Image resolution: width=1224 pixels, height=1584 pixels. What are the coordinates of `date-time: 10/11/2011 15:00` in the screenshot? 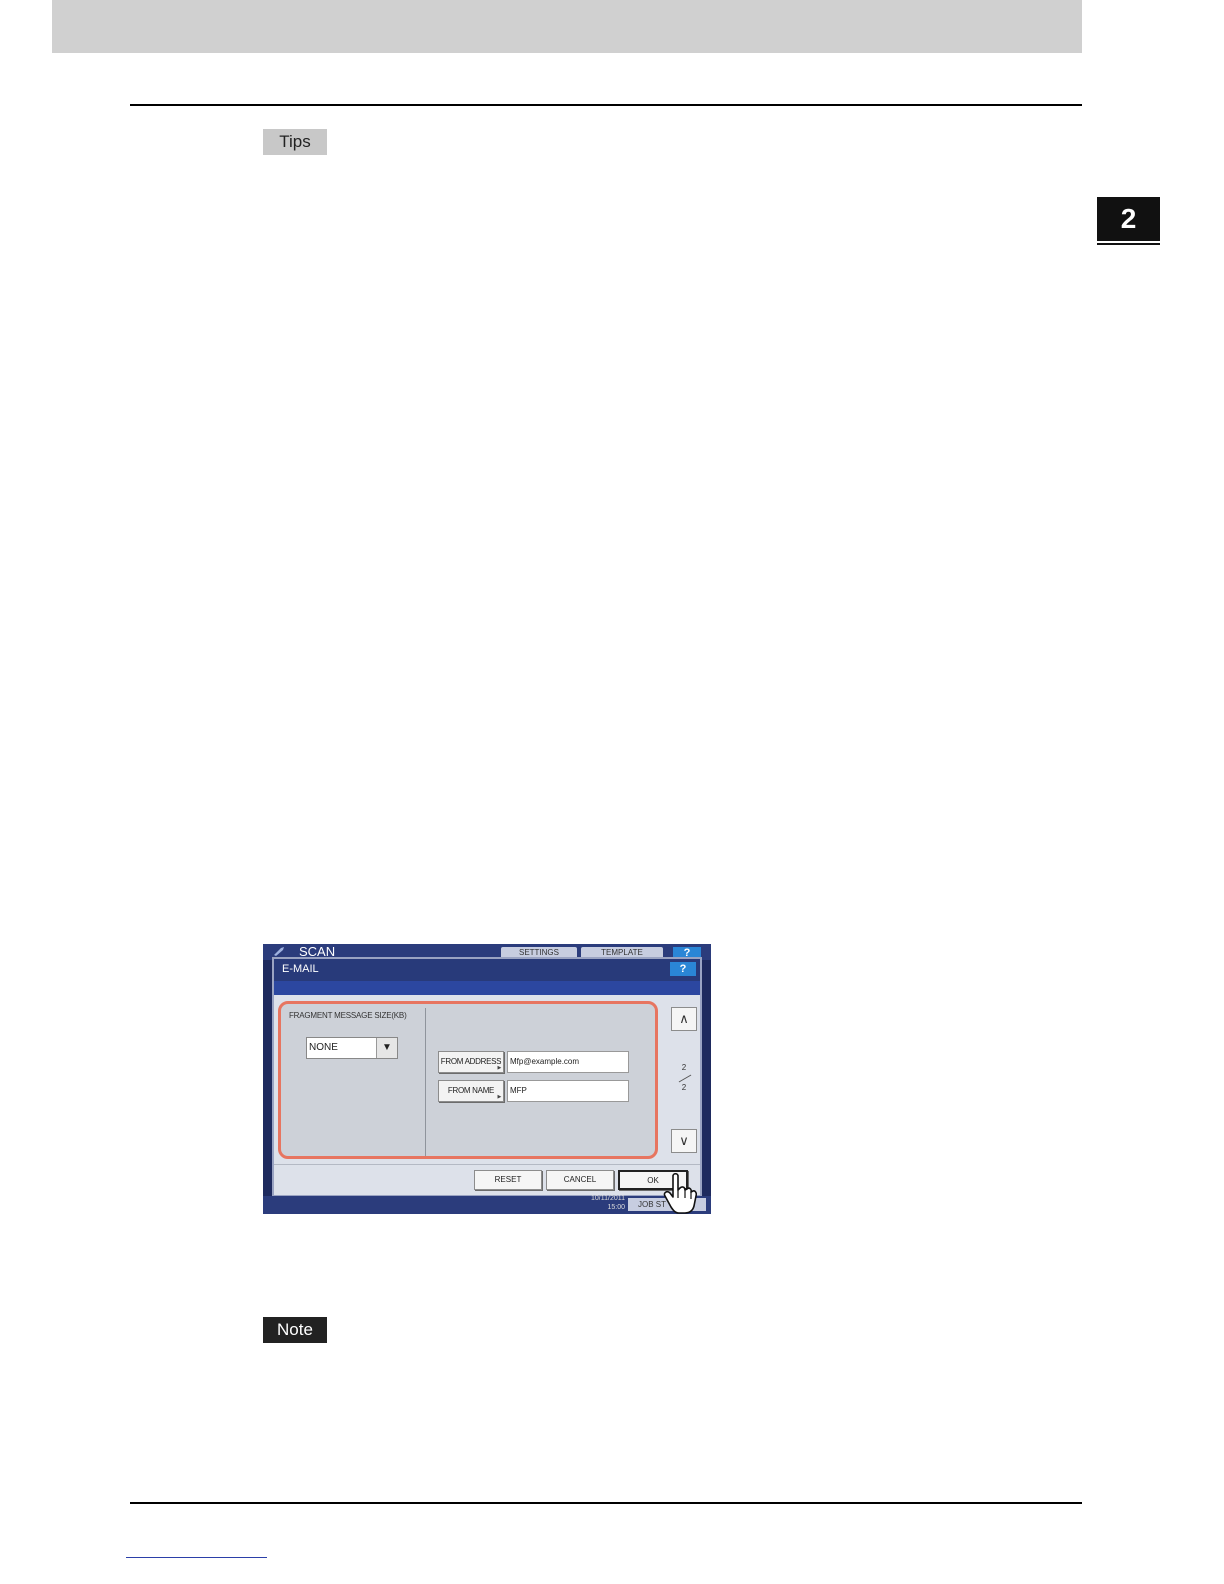 It's located at (608, 1203).